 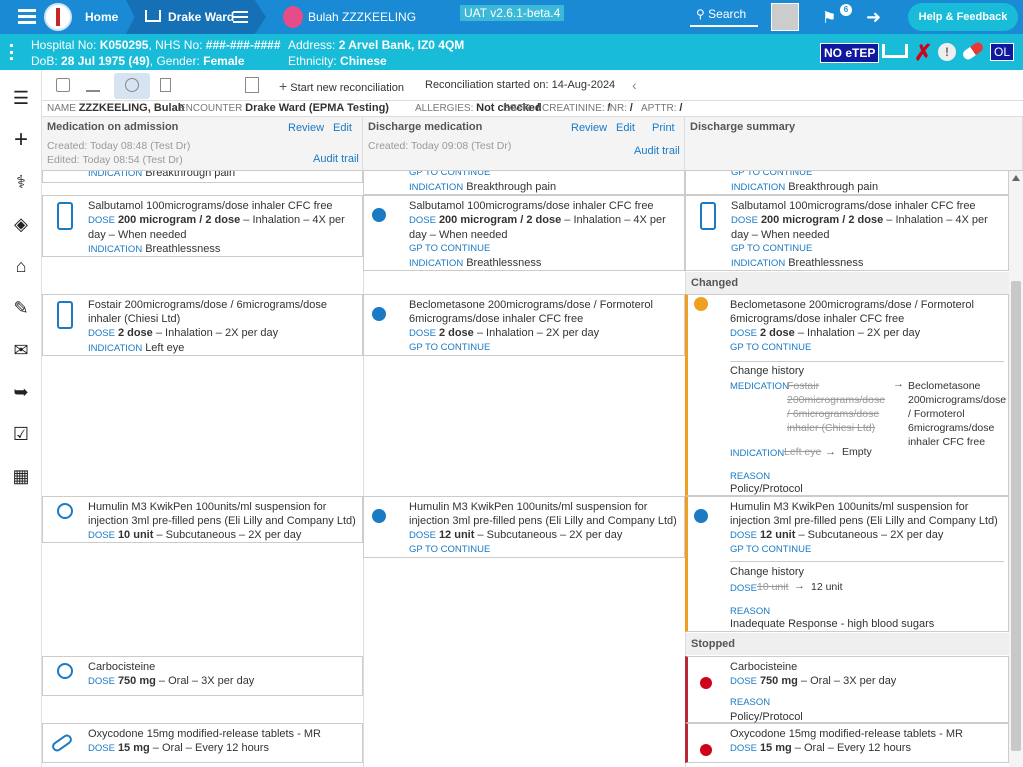 I want to click on camera-icon: ◈, so click(x=21, y=224).